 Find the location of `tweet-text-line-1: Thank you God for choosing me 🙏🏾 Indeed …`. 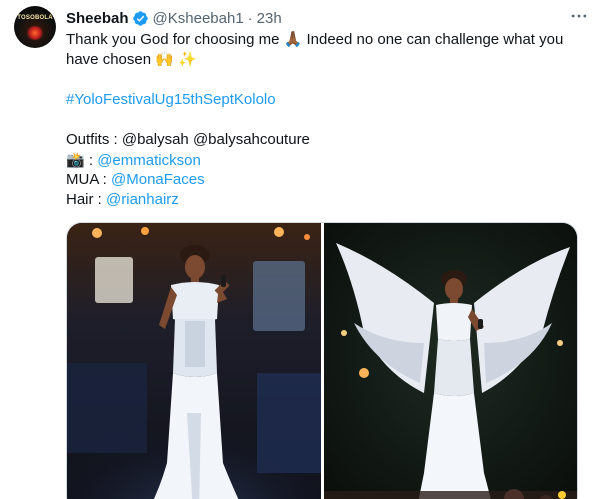

tweet-text-line-1: Thank you God for choosing me 🙏🏾 Indeed … is located at coordinates (315, 39).